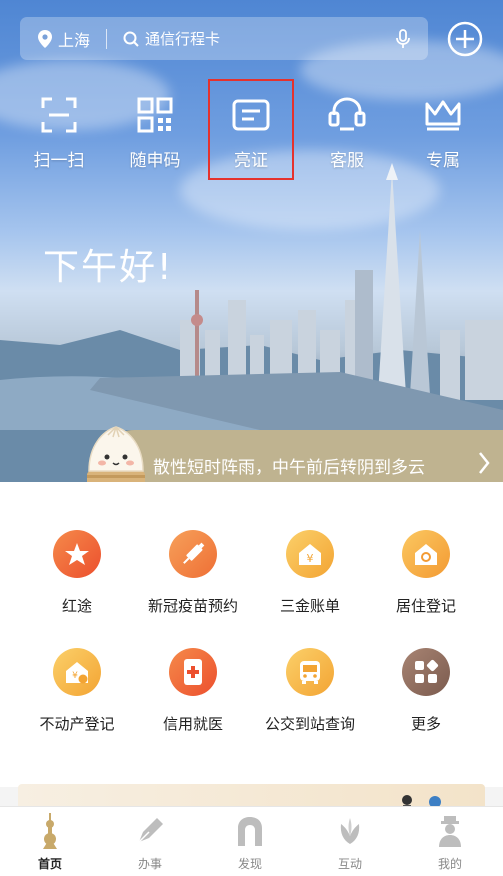 The height and width of the screenshot is (876, 503). What do you see at coordinates (425, 724) in the screenshot?
I see `service-label: 更多` at bounding box center [425, 724].